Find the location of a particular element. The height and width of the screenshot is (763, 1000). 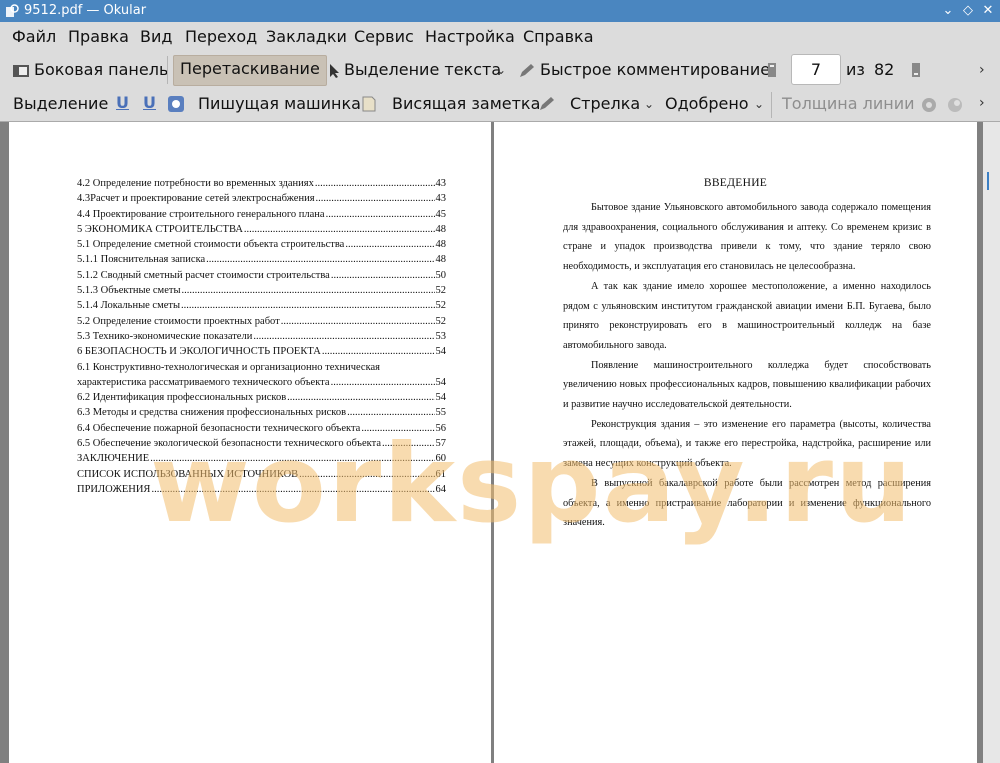

close-icon: ✕ is located at coordinates (988, 11).